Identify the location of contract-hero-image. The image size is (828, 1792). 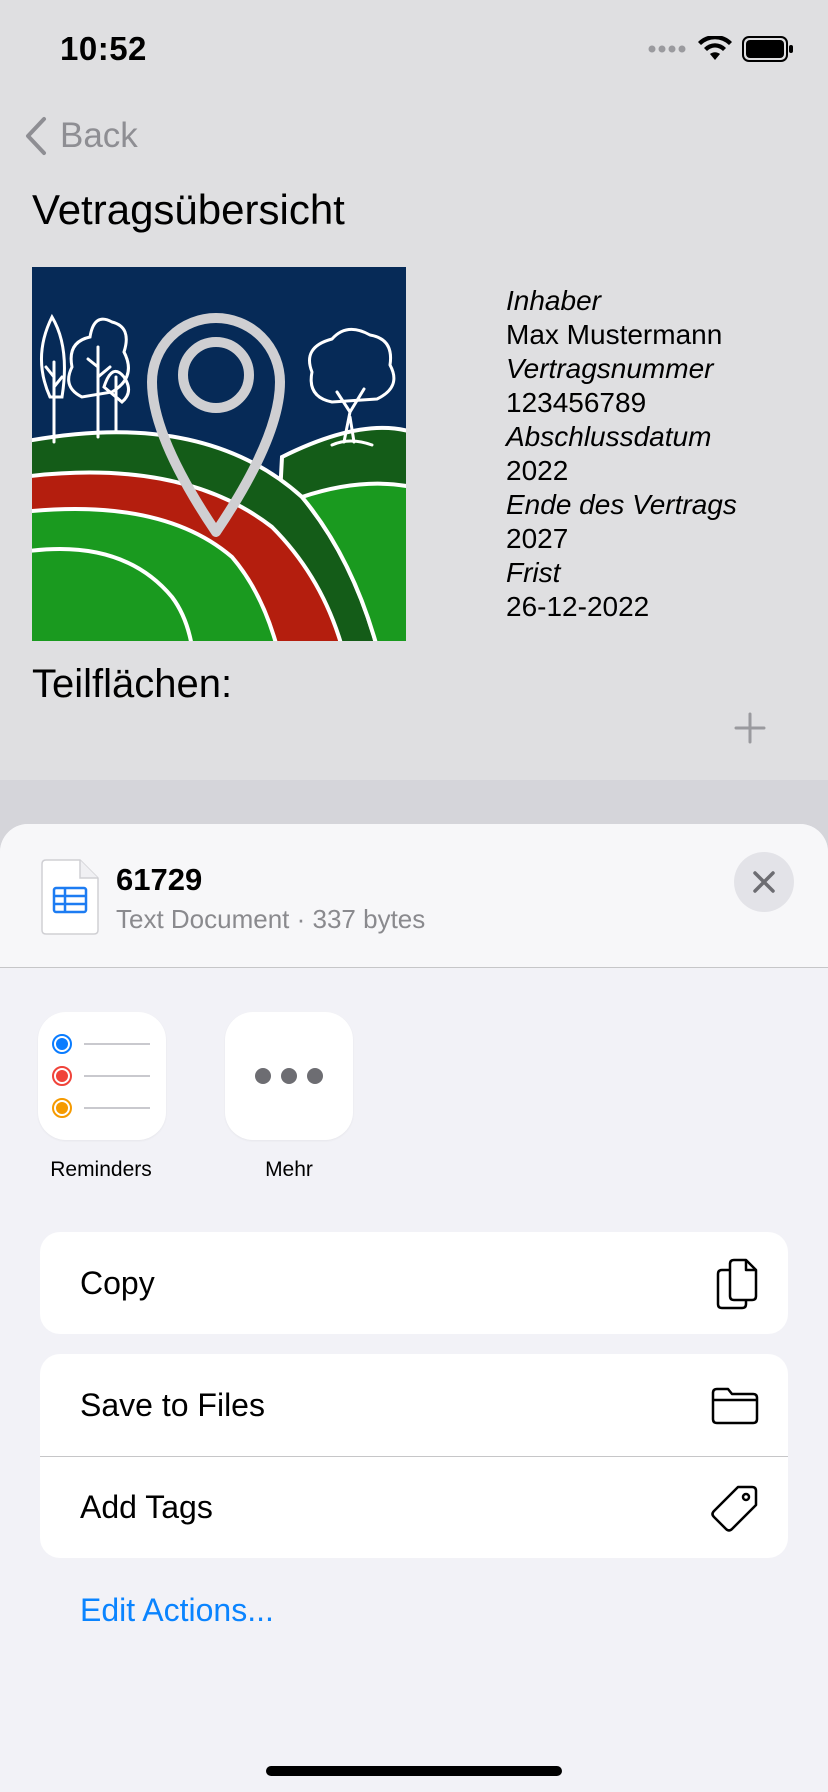
(219, 454).